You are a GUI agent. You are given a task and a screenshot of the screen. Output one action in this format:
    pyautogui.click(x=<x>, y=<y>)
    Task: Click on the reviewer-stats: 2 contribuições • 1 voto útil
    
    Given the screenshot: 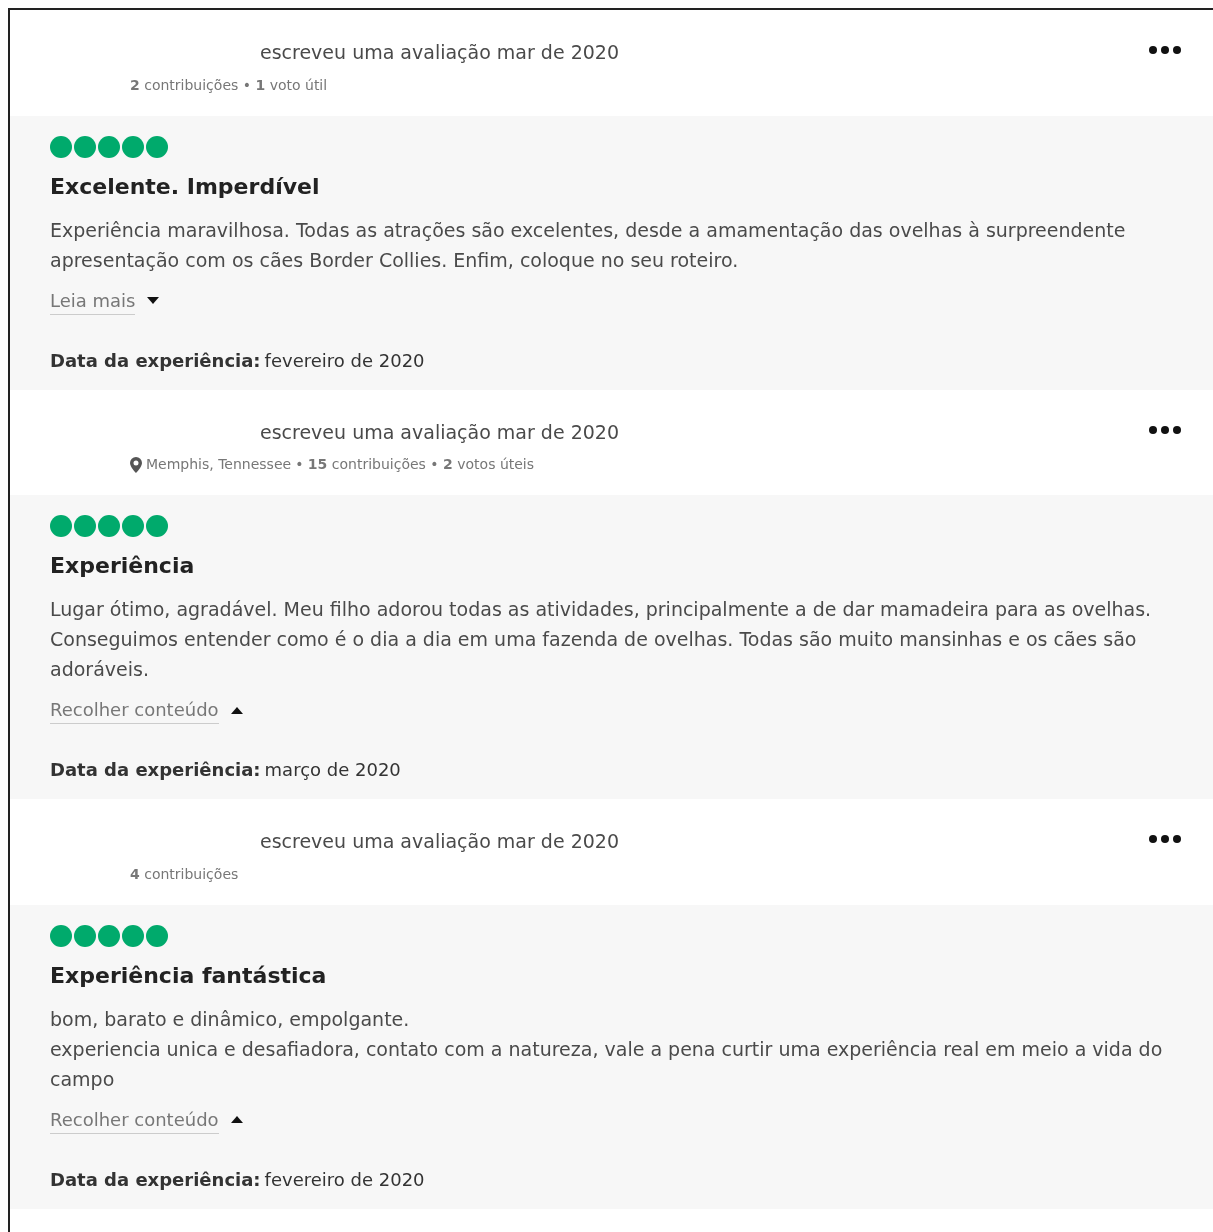 What is the action you would take?
    pyautogui.click(x=229, y=85)
    